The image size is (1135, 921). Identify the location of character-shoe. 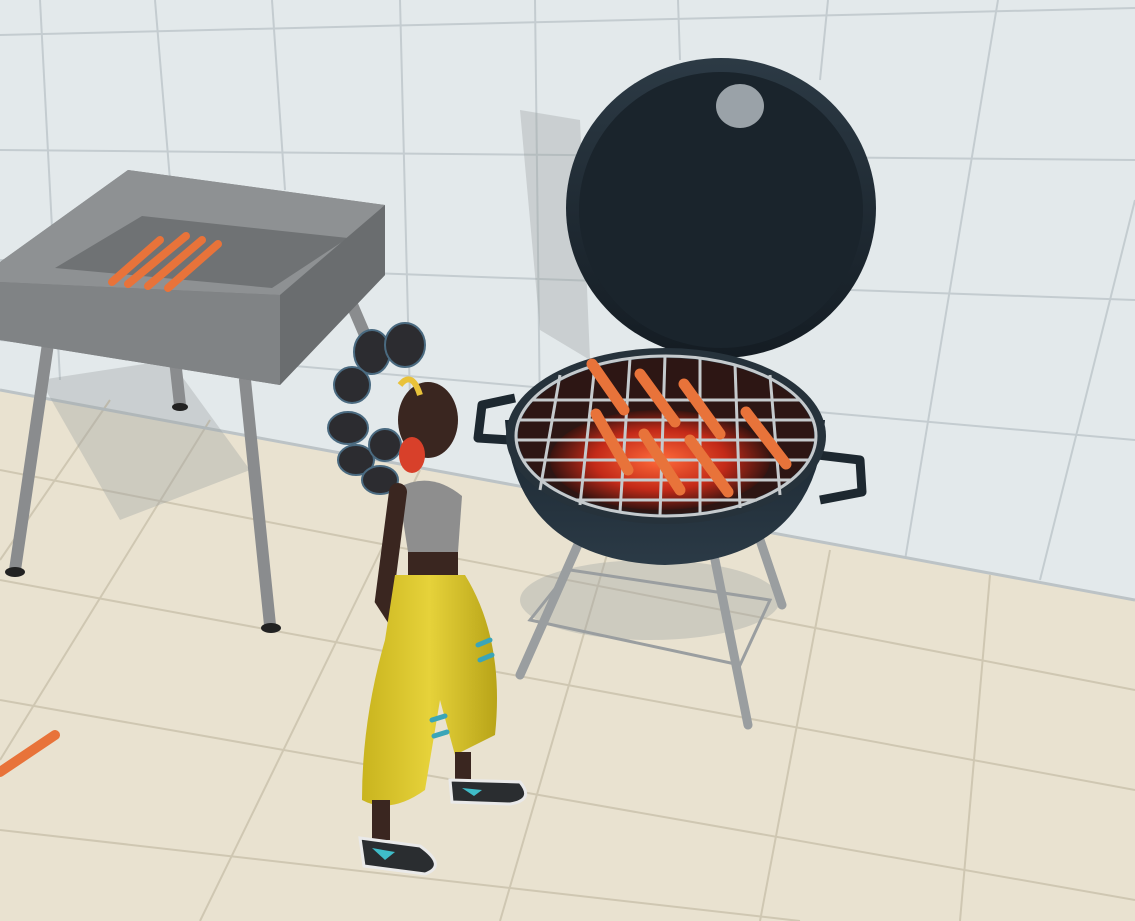
(488, 792).